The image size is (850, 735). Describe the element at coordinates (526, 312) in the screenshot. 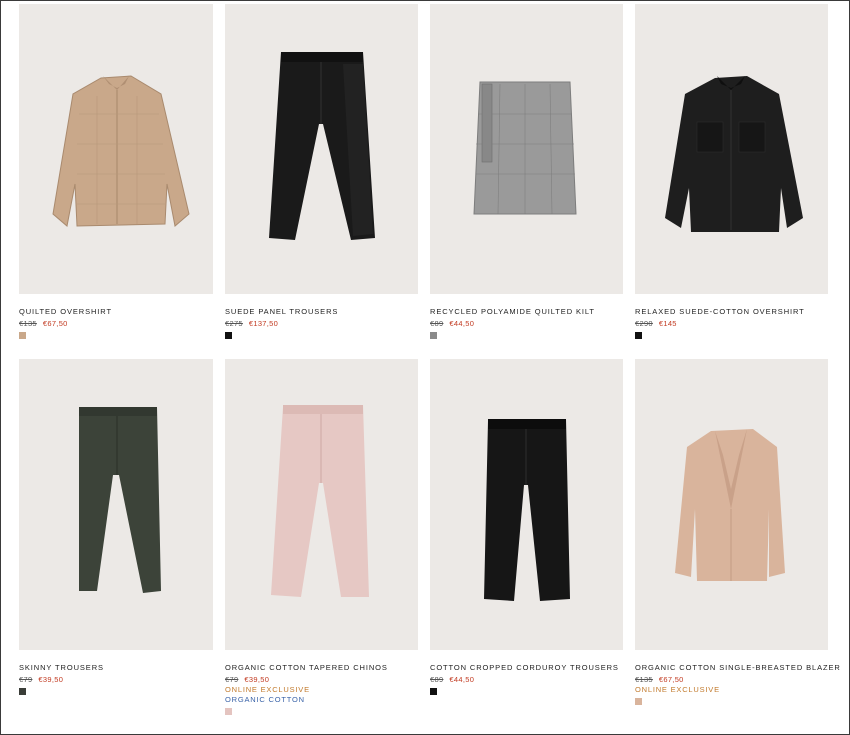

I see `product-name: RECYCLED POLYAMIDE QUILTED KILT` at that location.